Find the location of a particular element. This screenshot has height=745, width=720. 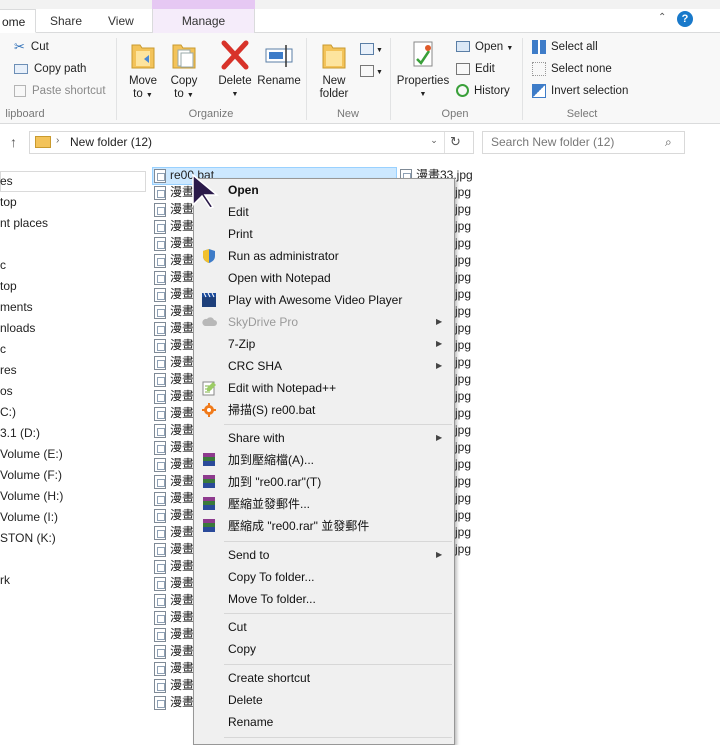

nav-item: 3.1 (D:) is located at coordinates (20, 433).